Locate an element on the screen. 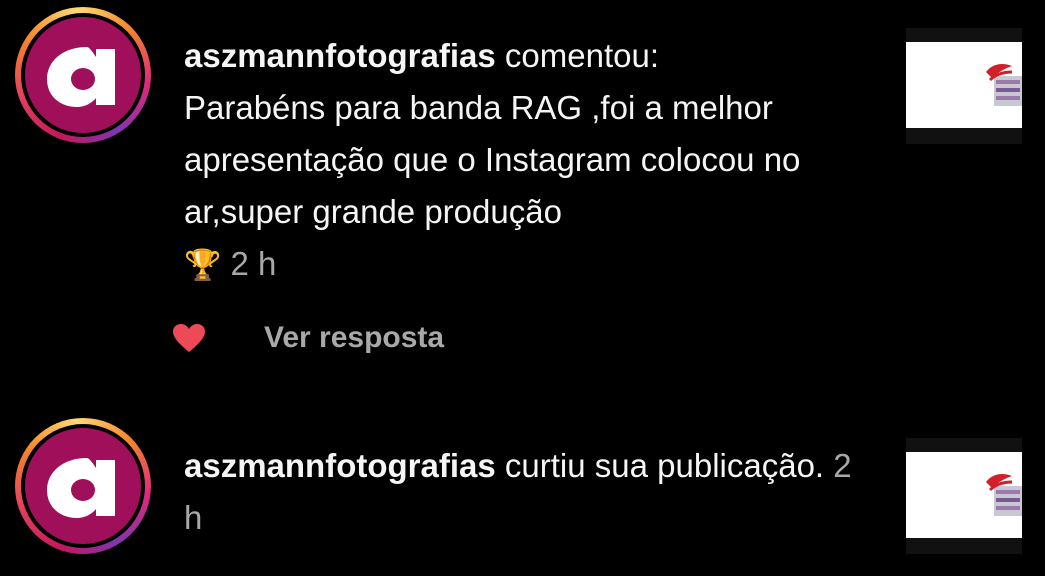 The height and width of the screenshot is (576, 1045). view-reply-link: Ver resposta is located at coordinates (354, 338).